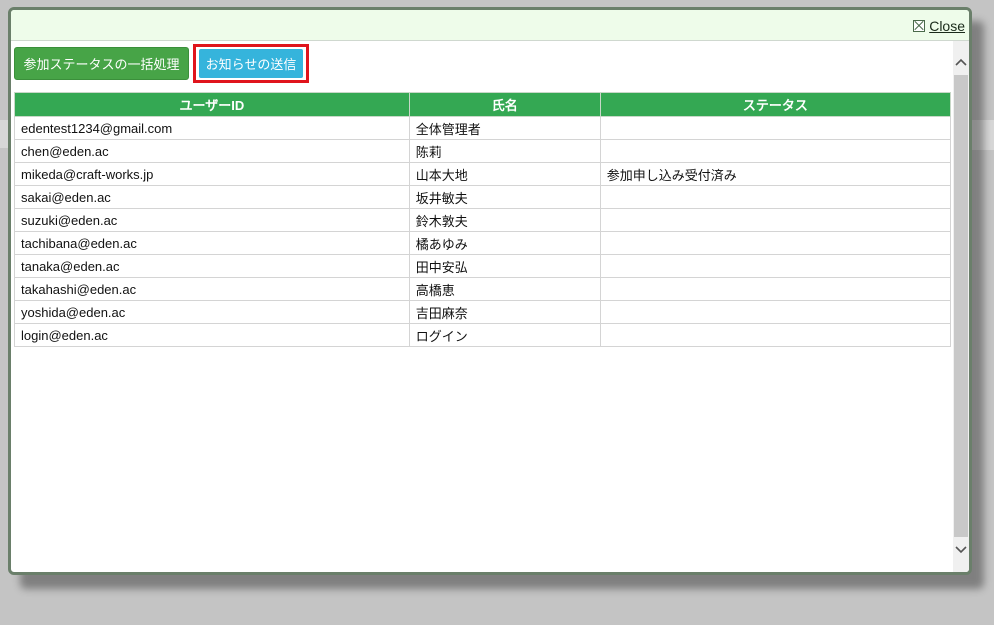 Image resolution: width=994 pixels, height=625 pixels. Describe the element at coordinates (504, 174) in the screenshot. I see `cell-name: 山本大地` at that location.